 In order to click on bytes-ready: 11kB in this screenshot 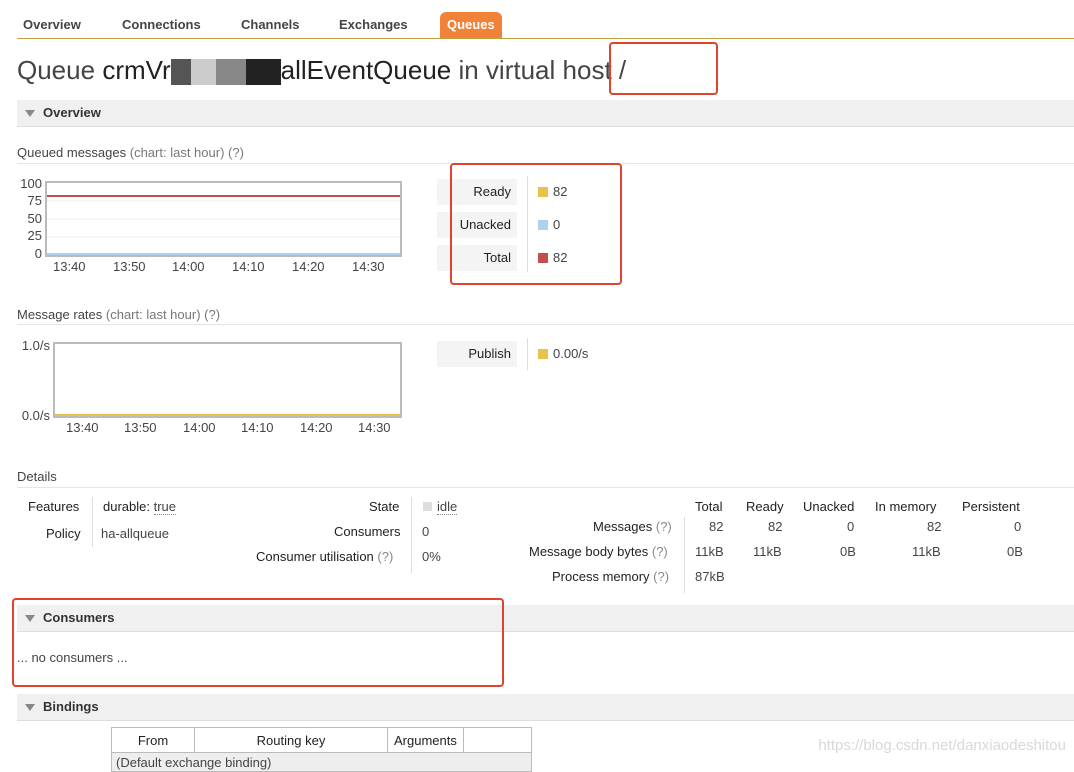, I will do `click(767, 551)`.